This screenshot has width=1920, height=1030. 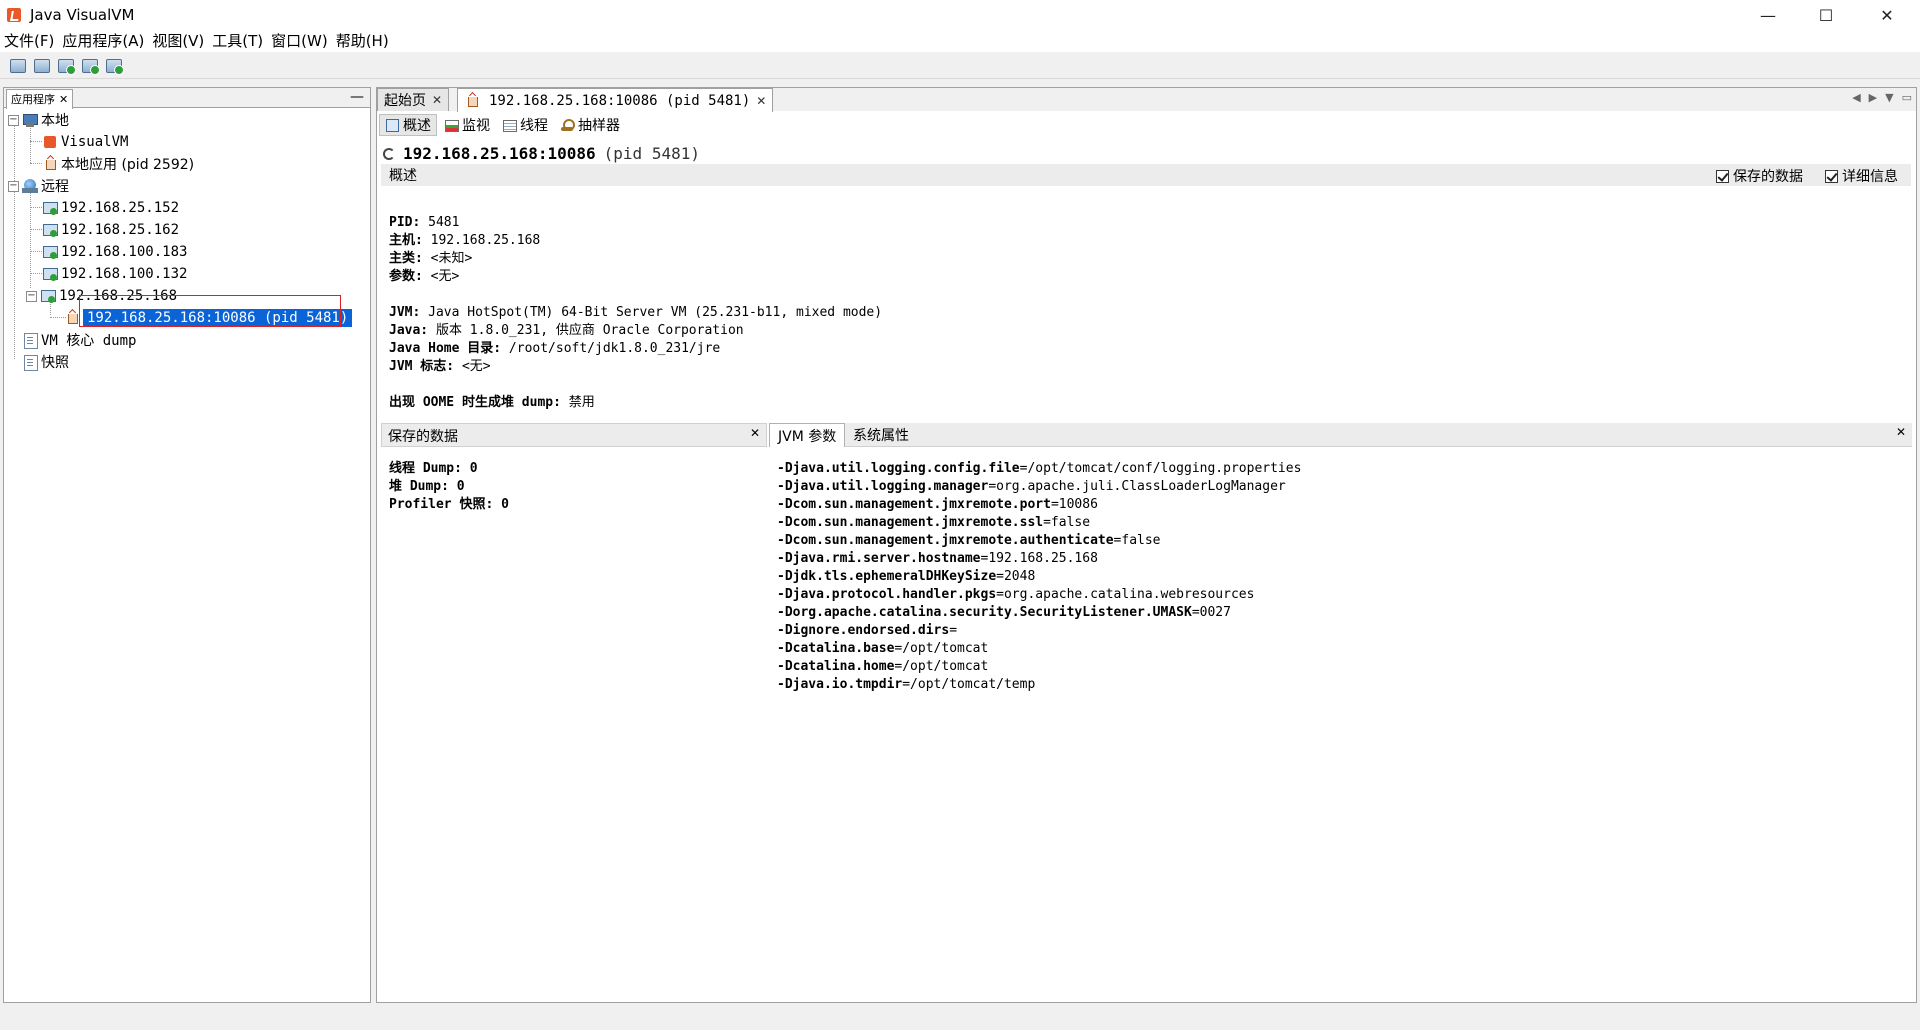 I want to click on overview-section-title: 概述, so click(x=403, y=176).